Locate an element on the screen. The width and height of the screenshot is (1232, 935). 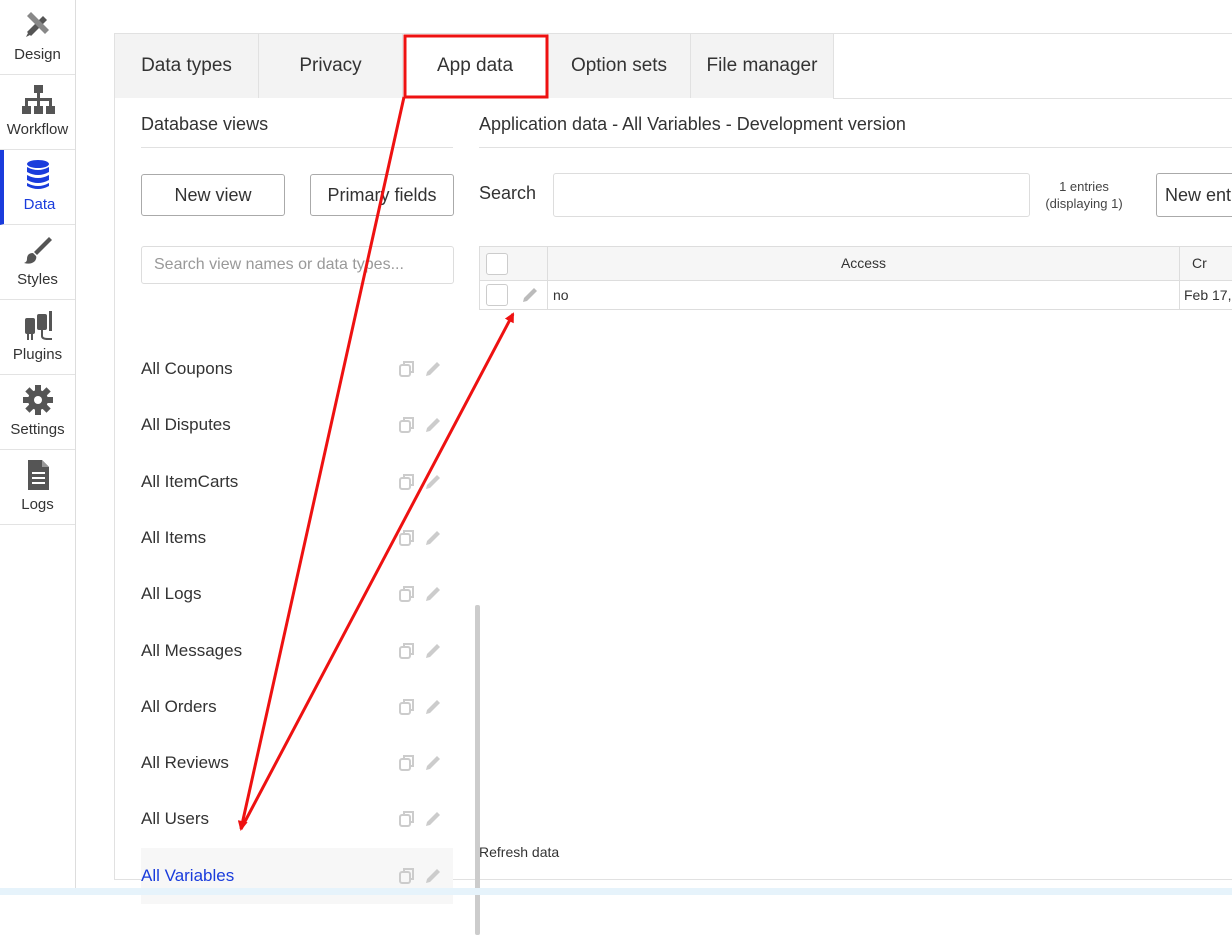
entry-search-input is located at coordinates (791, 195).